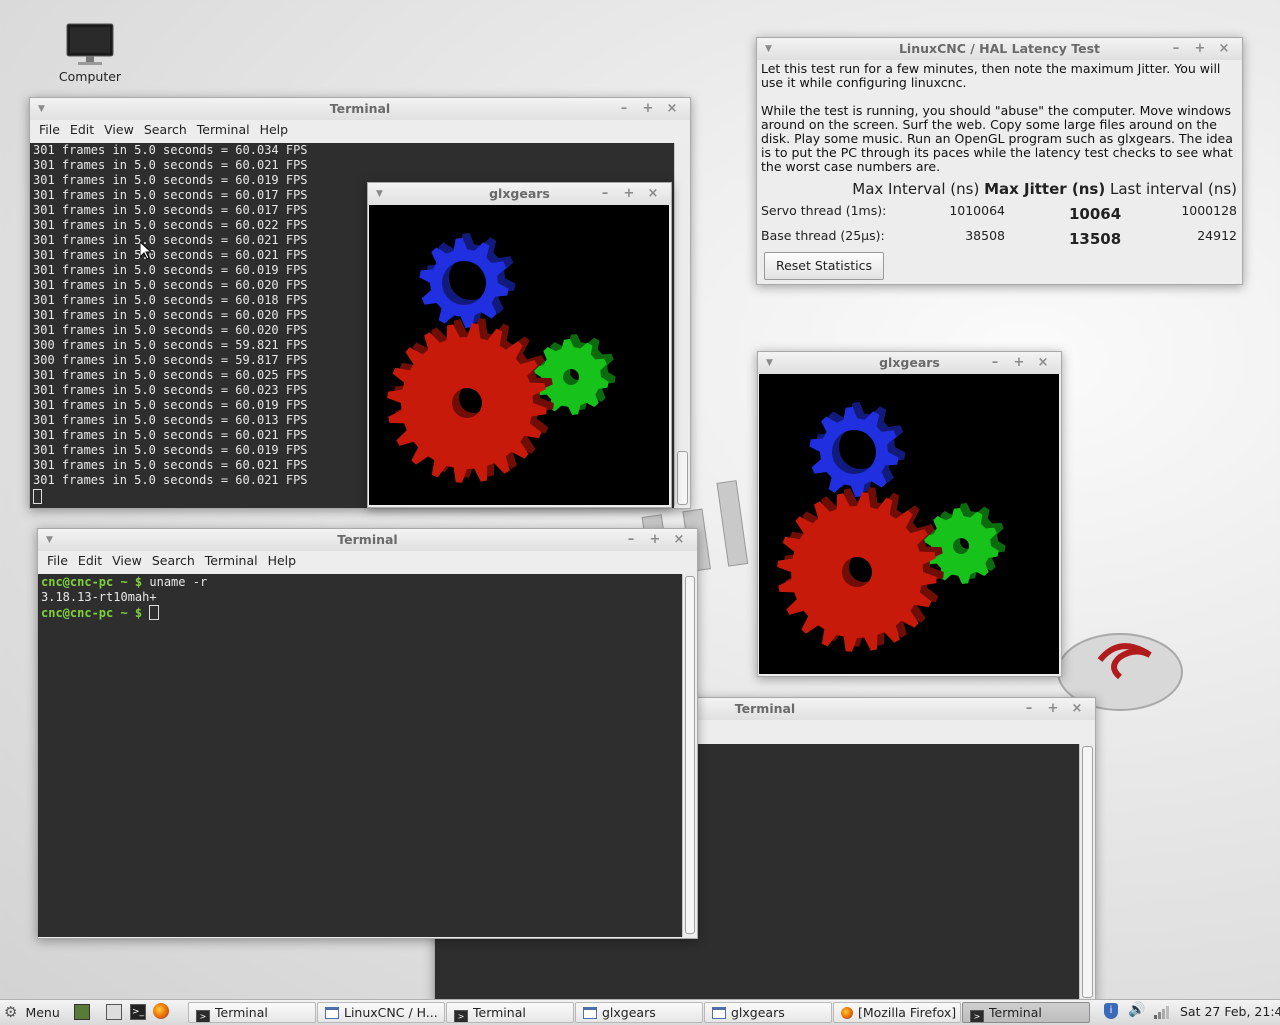 The image size is (1280, 1025). I want to click on menu-button: ⚙ Menu, so click(32, 1012).